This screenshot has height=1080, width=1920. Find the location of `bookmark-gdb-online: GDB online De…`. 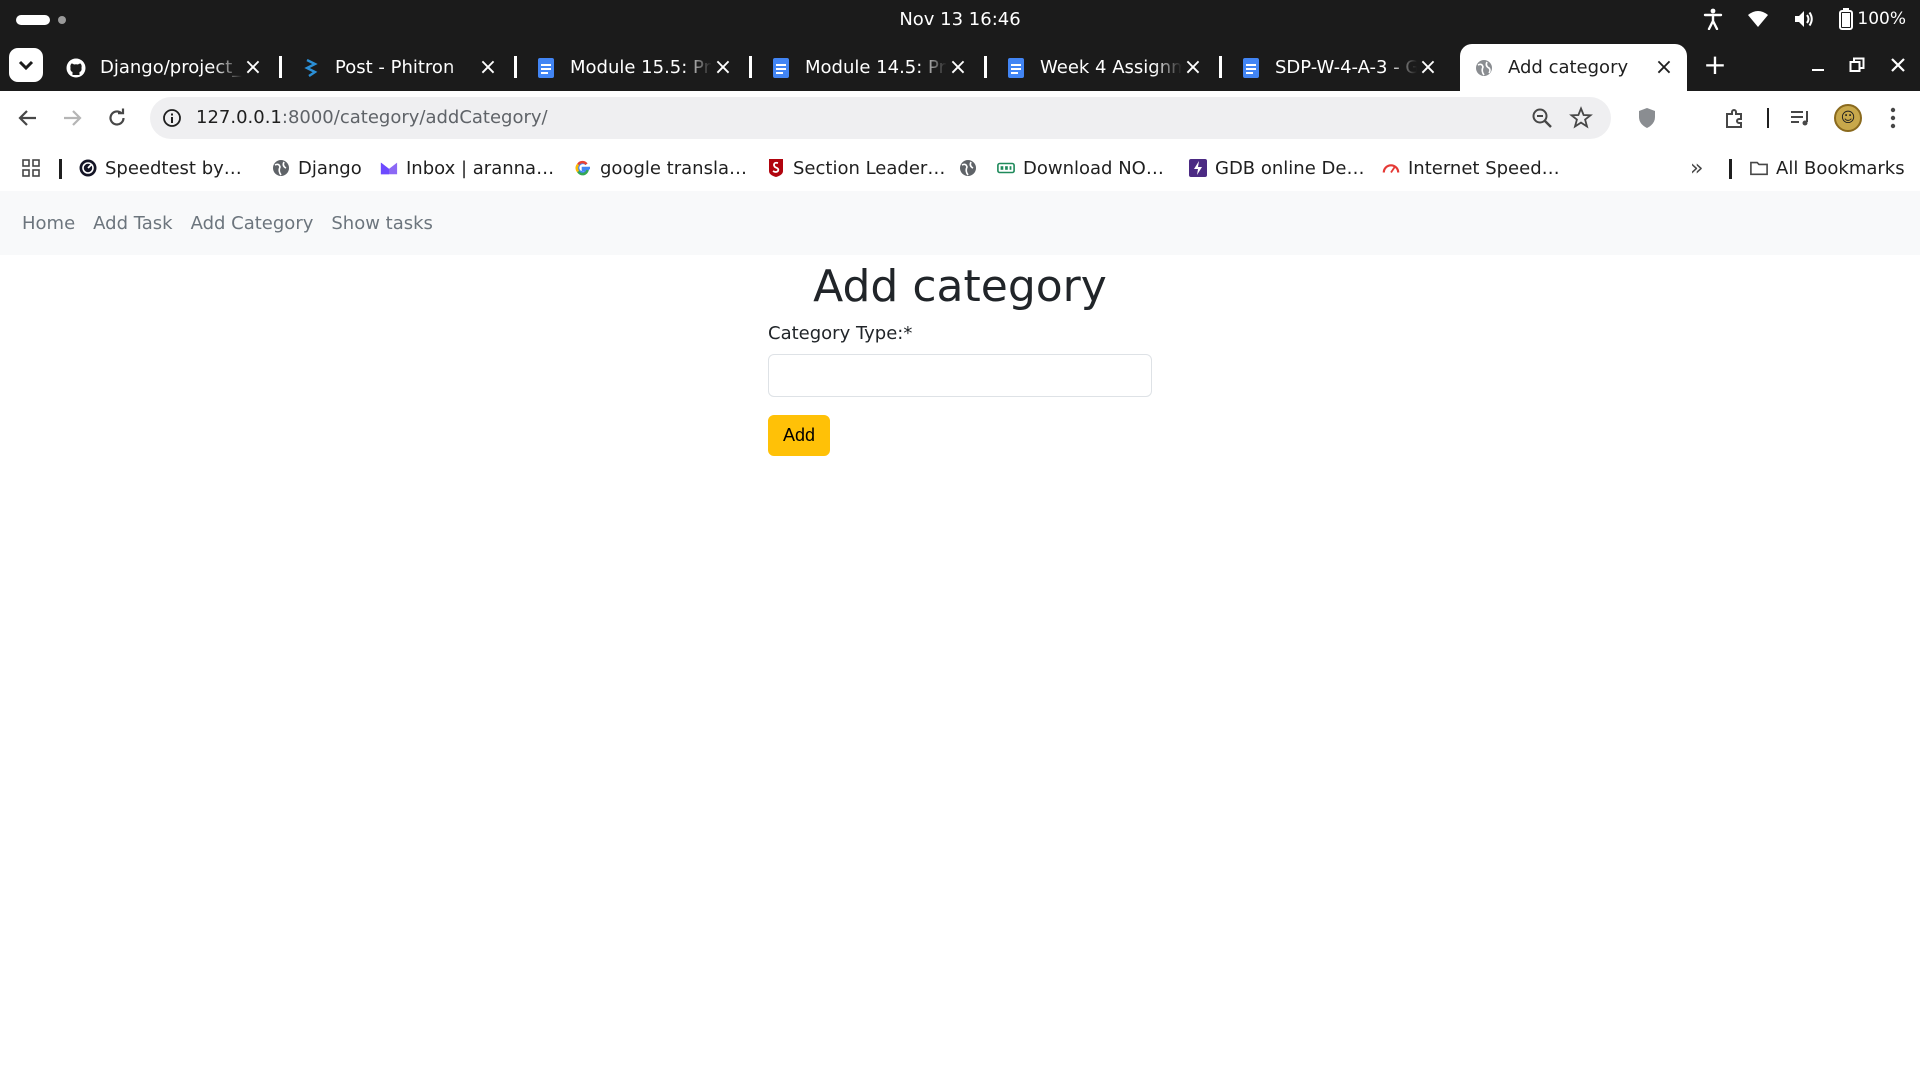

bookmark-gdb-online: GDB online De… is located at coordinates (1276, 168).